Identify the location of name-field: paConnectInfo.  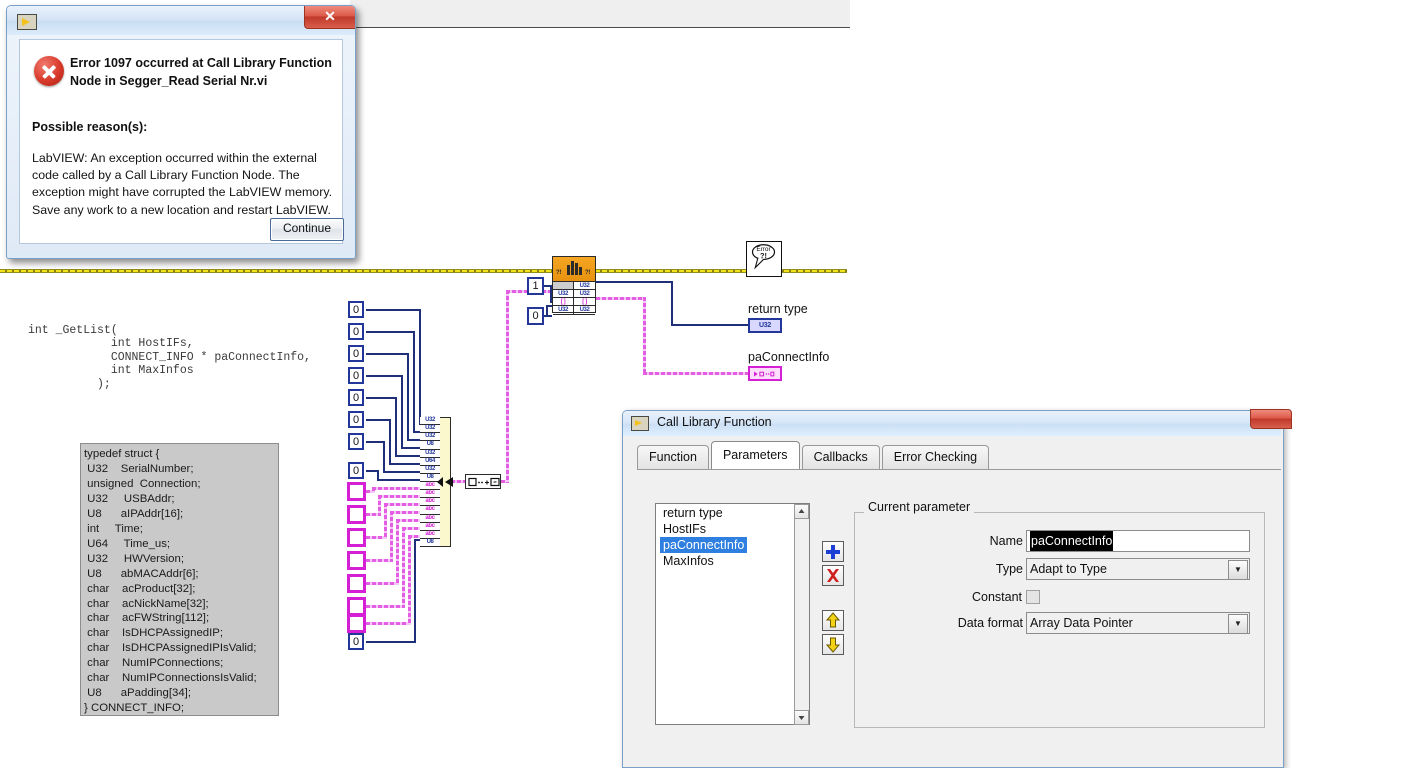
(1138, 541).